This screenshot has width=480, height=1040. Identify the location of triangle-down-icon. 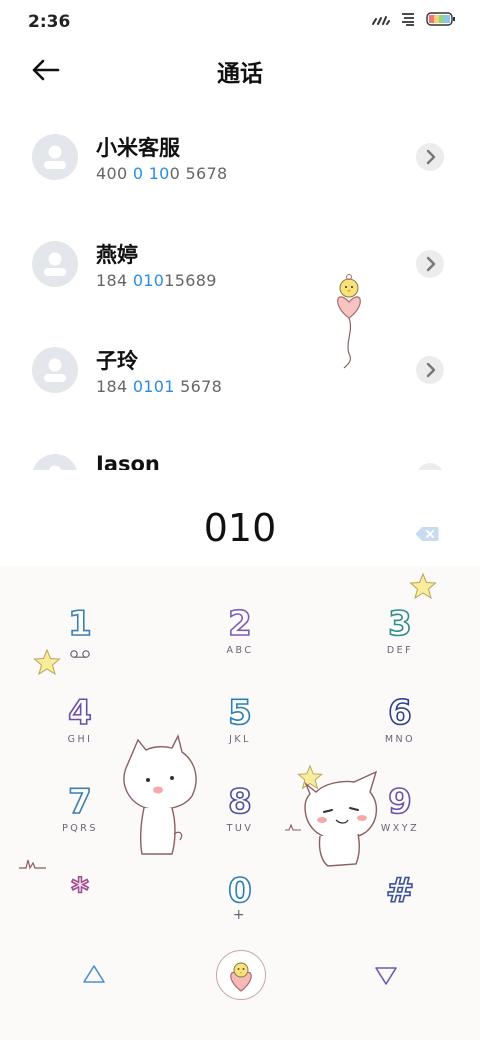
(386, 976).